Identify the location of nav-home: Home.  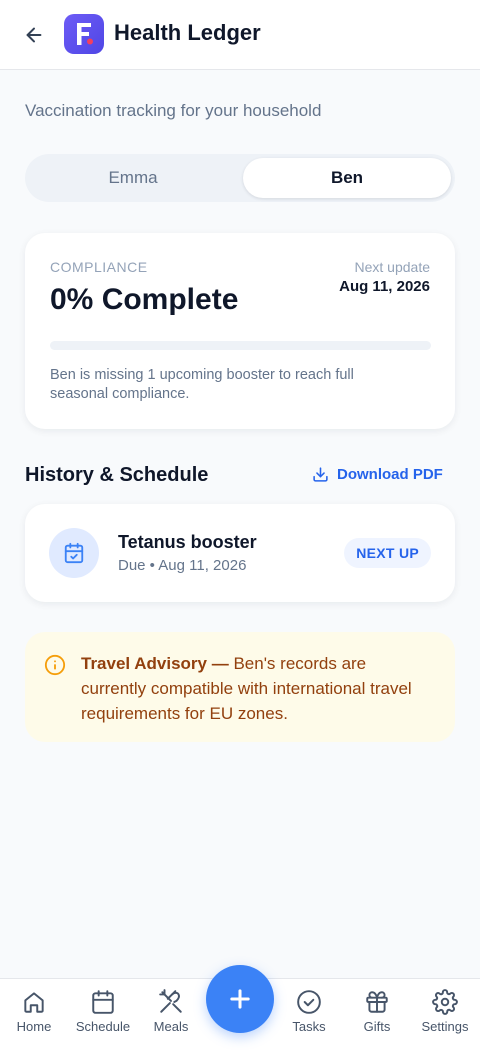
(34, 1011).